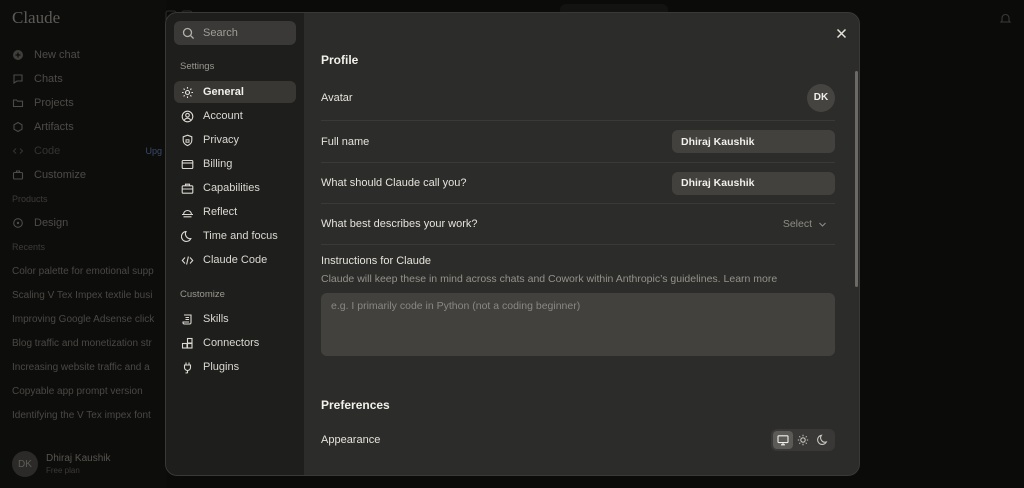 The height and width of the screenshot is (488, 1024). What do you see at coordinates (235, 319) in the screenshot?
I see `settings-item-skills: Skills` at bounding box center [235, 319].